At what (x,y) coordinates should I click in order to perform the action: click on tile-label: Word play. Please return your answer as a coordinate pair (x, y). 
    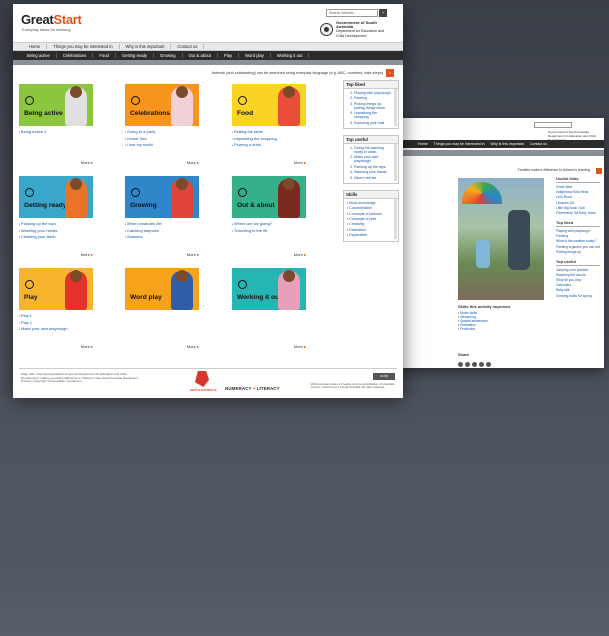
    Looking at the image, I should click on (146, 297).